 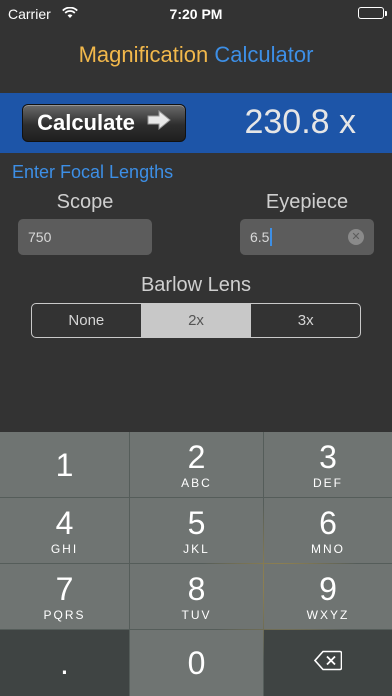 I want to click on calculate-button-label: Calculate, so click(x=86, y=122).